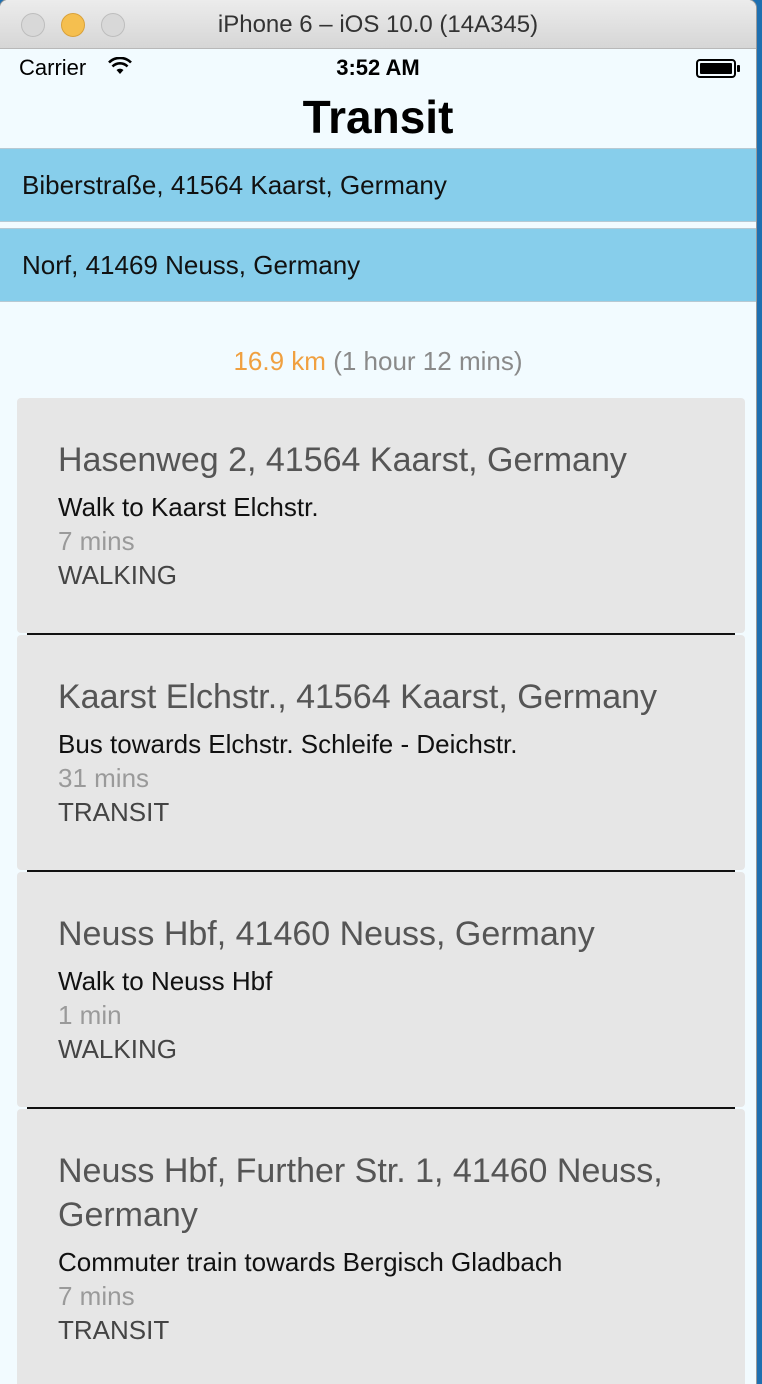 This screenshot has height=1384, width=762. Describe the element at coordinates (428, 361) in the screenshot. I see `route-duration: (1 hour 12 mins)` at that location.